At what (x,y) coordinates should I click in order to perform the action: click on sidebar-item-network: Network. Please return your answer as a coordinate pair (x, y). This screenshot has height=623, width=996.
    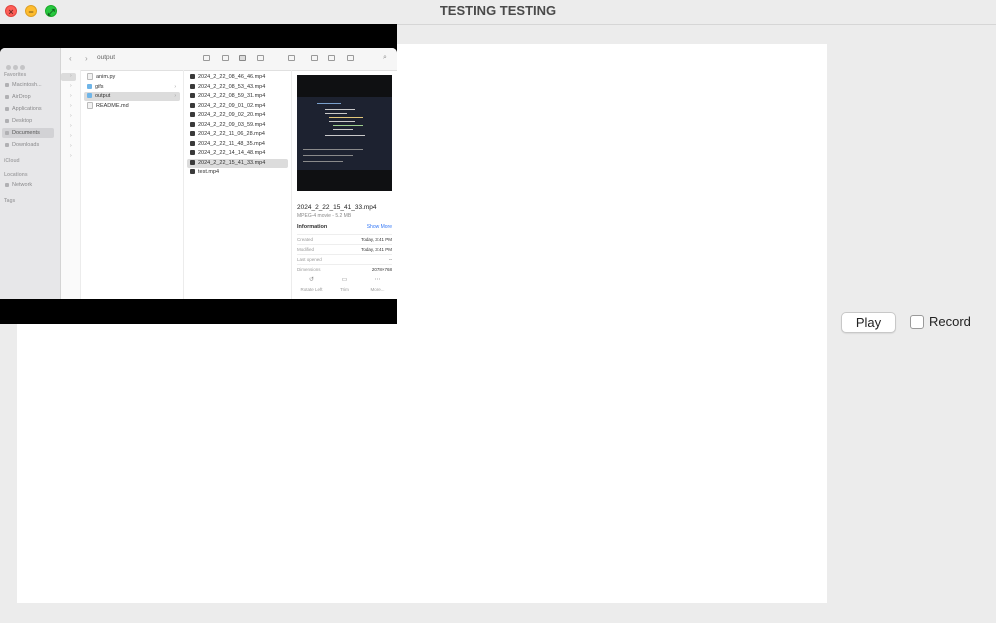
    Looking at the image, I should click on (28, 185).